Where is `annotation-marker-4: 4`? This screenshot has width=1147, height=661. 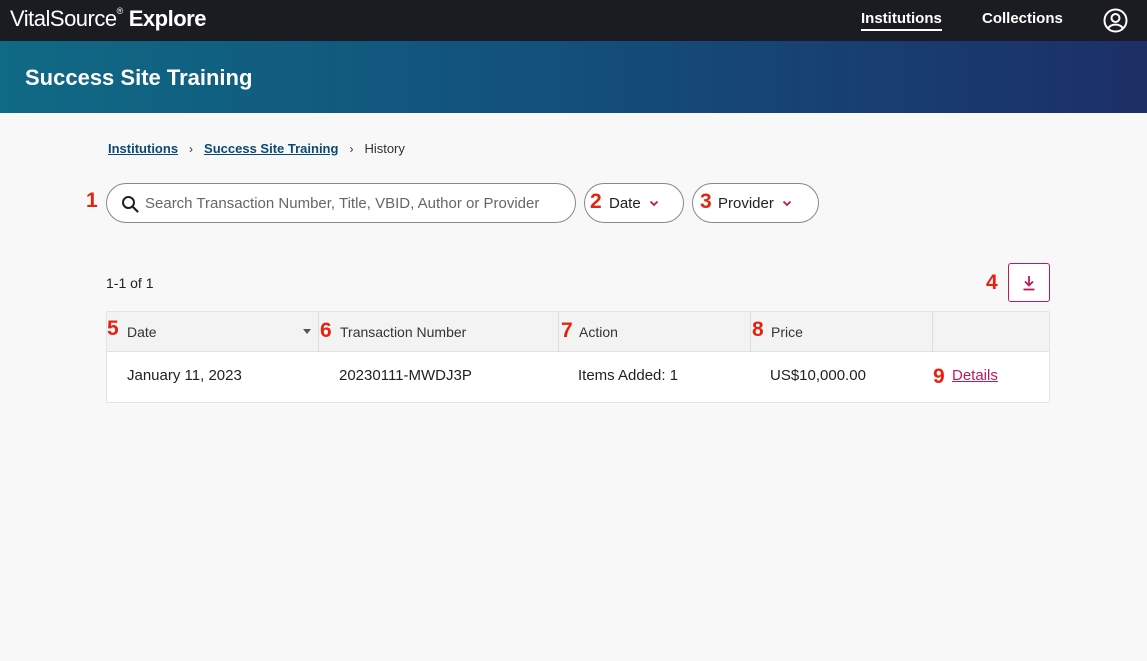
annotation-marker-4: 4 is located at coordinates (992, 282).